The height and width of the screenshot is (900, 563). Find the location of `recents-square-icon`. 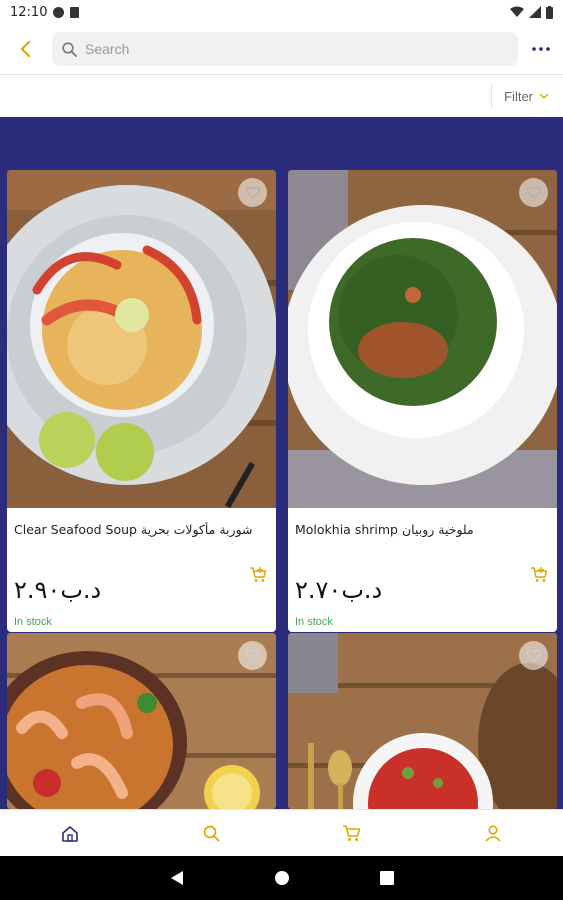

recents-square-icon is located at coordinates (386, 878).